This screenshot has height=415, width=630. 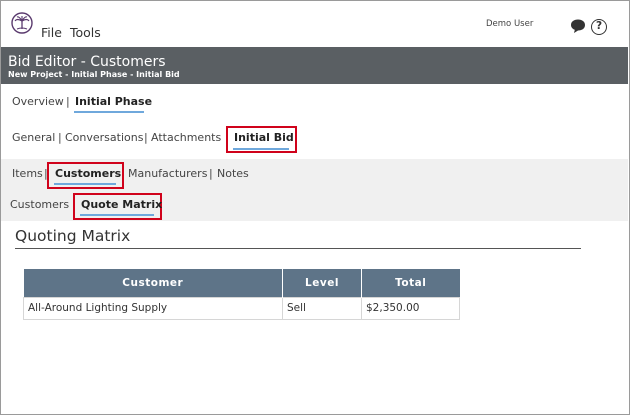 What do you see at coordinates (314, 103) in the screenshot?
I see `nav-level1: Overview | Initial Phase` at bounding box center [314, 103].